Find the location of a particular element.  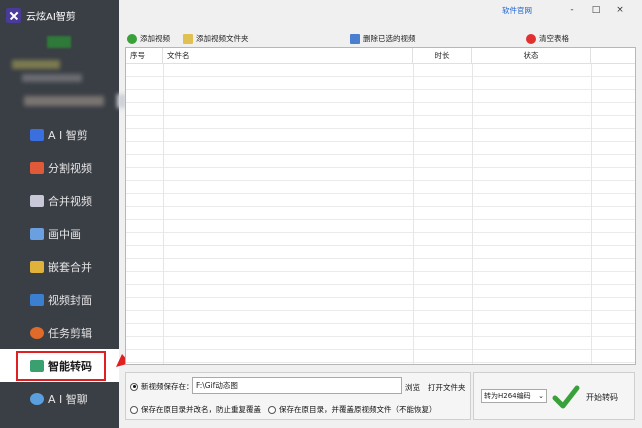

column-header-duration: 时长 is located at coordinates (442, 56).